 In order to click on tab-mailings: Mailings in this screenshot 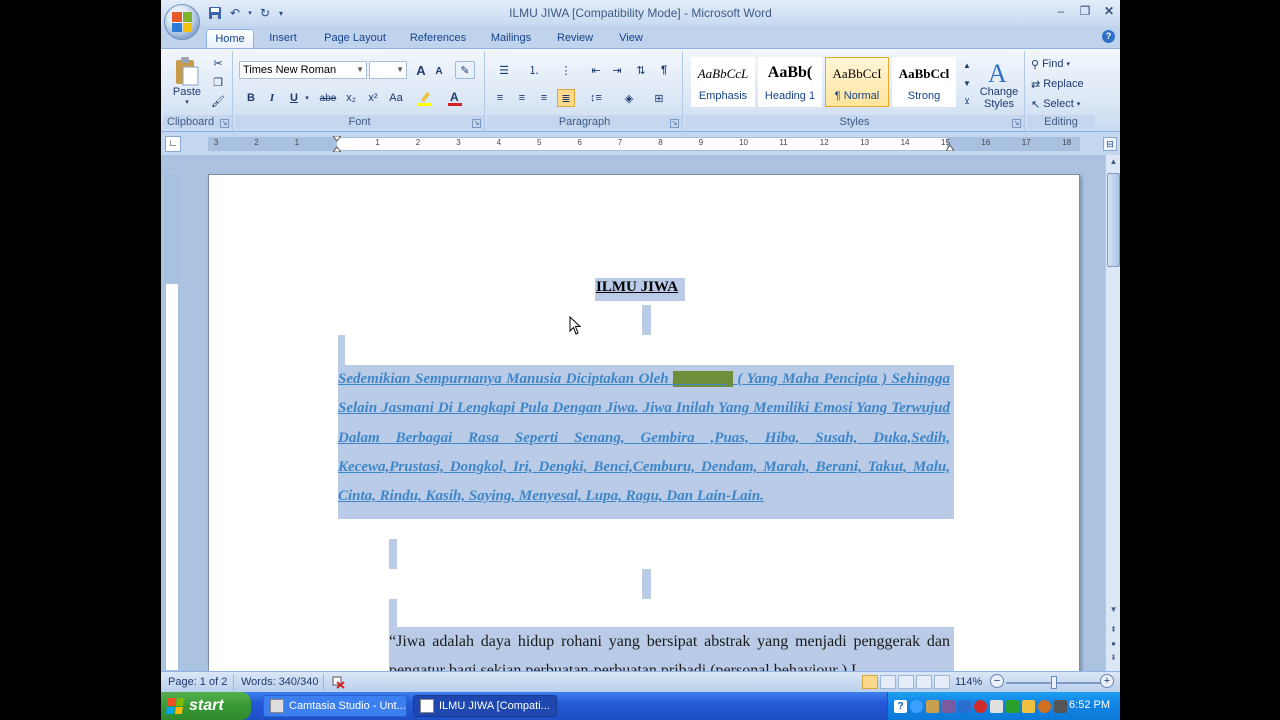, I will do `click(511, 38)`.